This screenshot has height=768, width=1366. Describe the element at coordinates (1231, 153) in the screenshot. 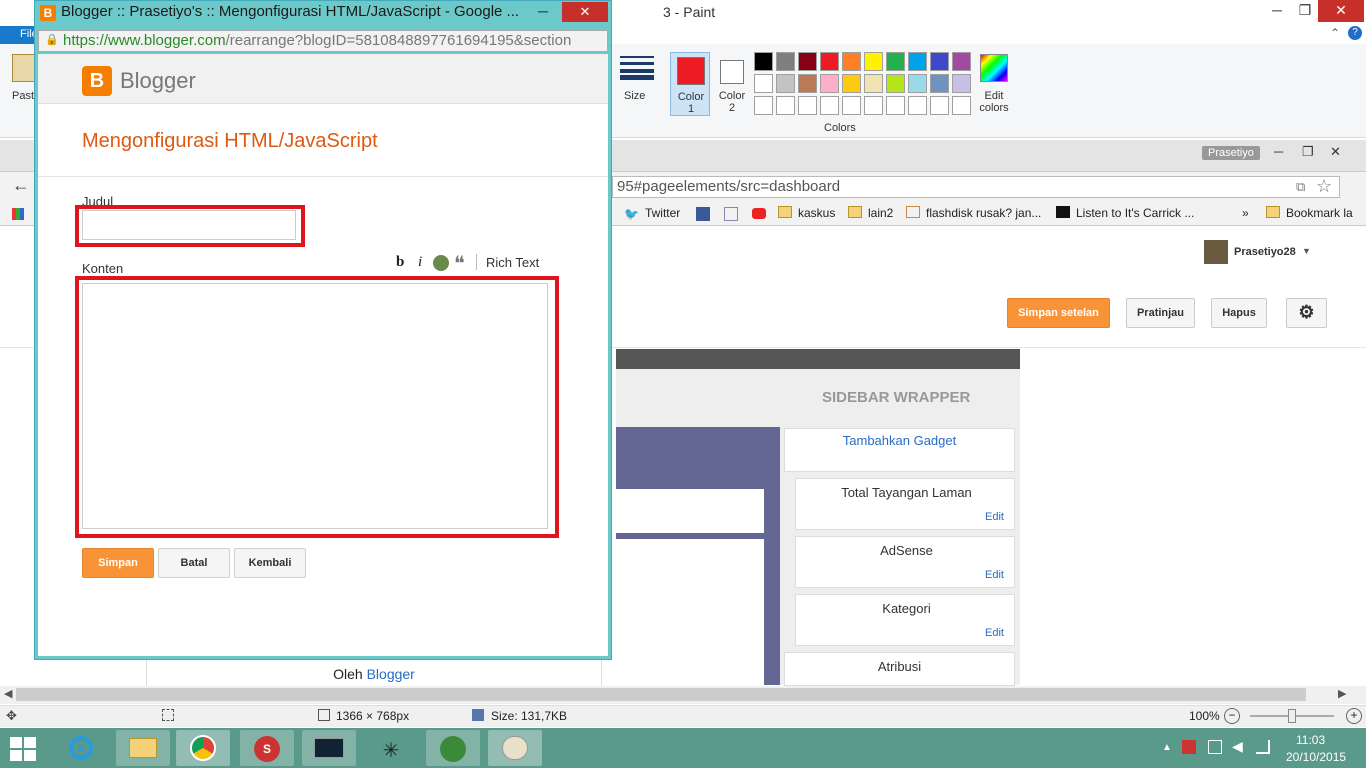

I see `profile-badge: Prasetiyo` at that location.